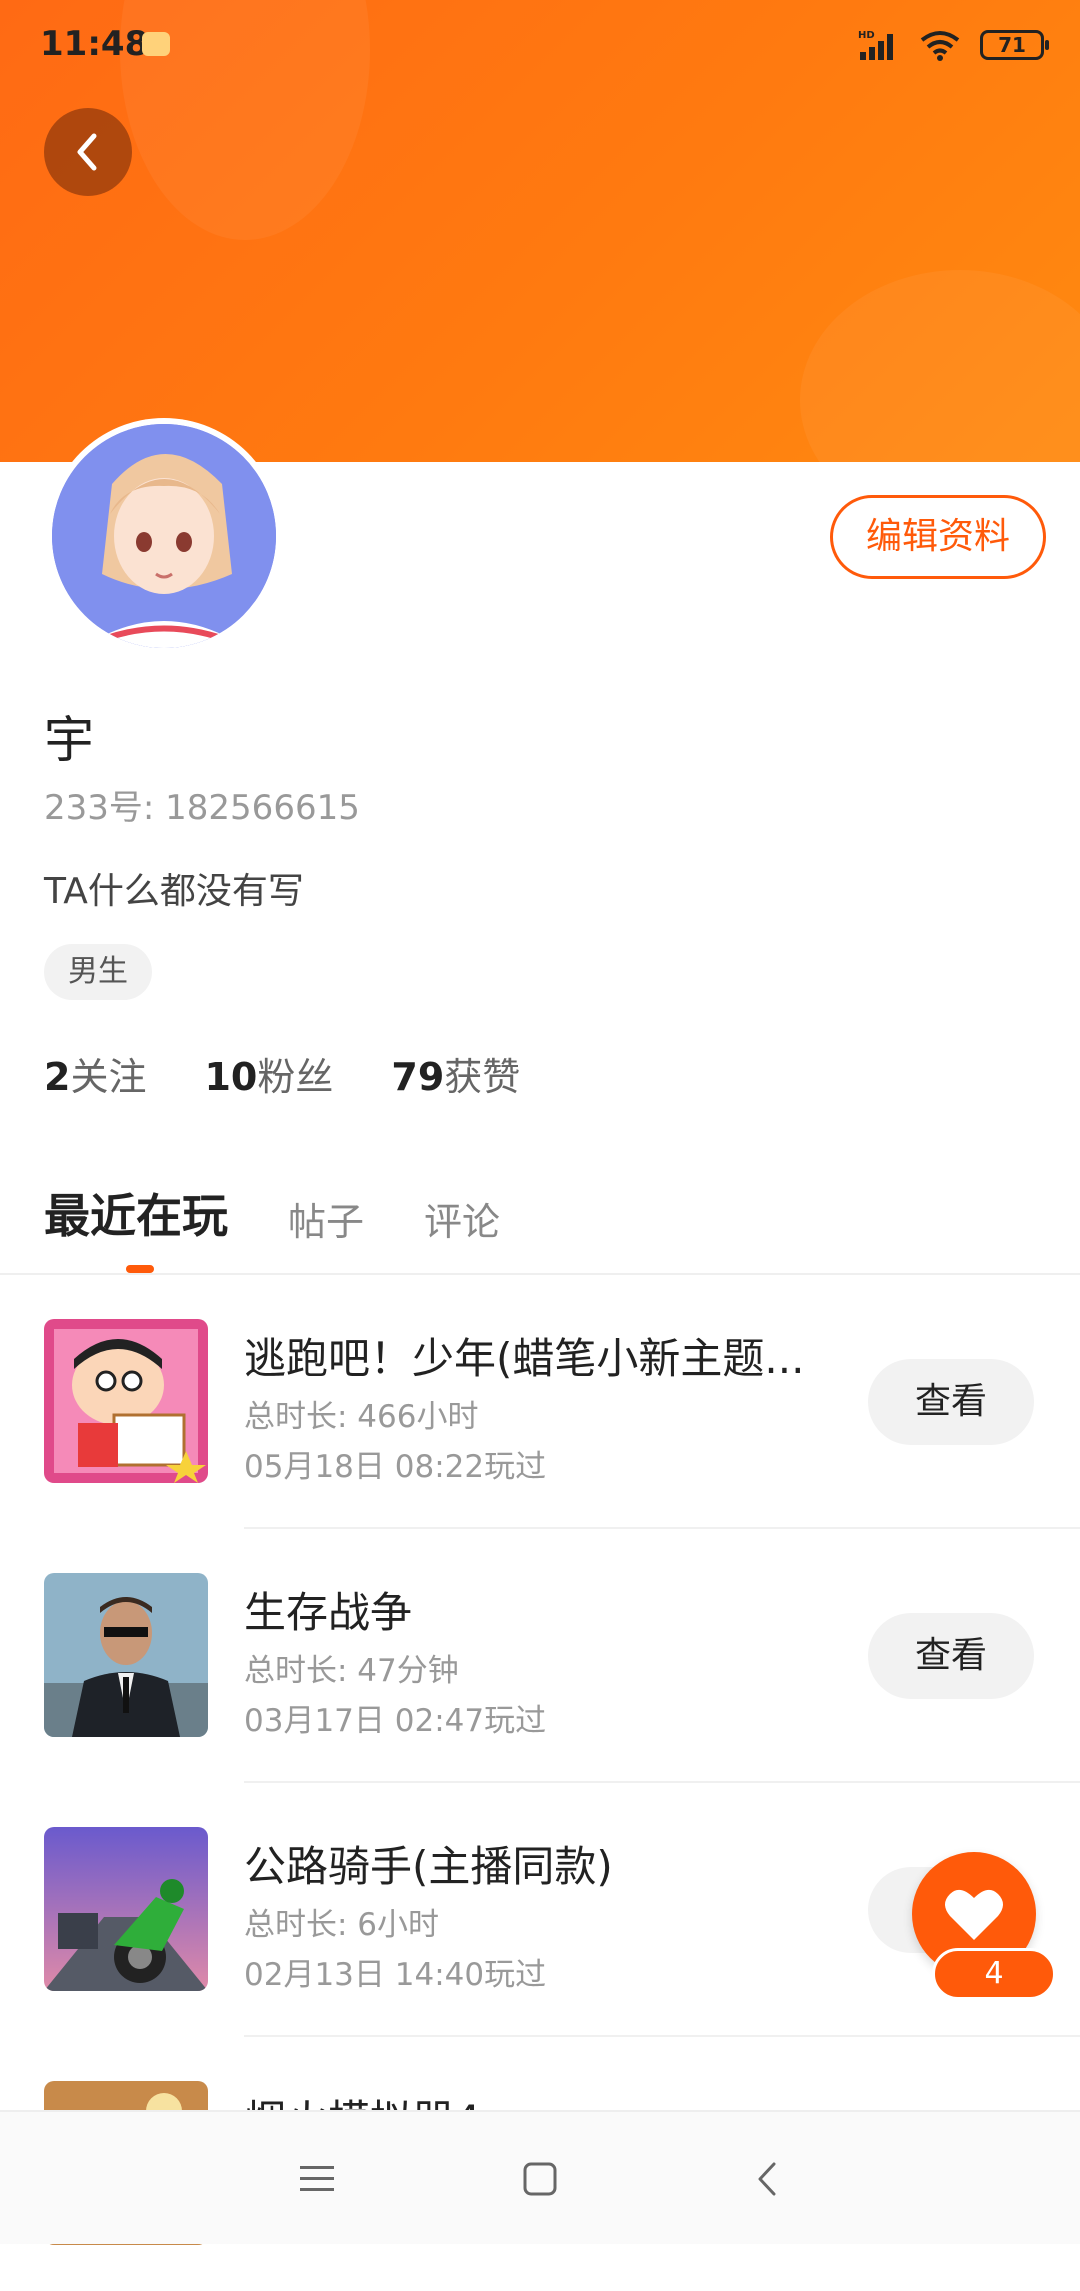 Image resolution: width=1080 pixels, height=2291 pixels. What do you see at coordinates (994, 1974) in the screenshot?
I see `like-count-badge: 4` at bounding box center [994, 1974].